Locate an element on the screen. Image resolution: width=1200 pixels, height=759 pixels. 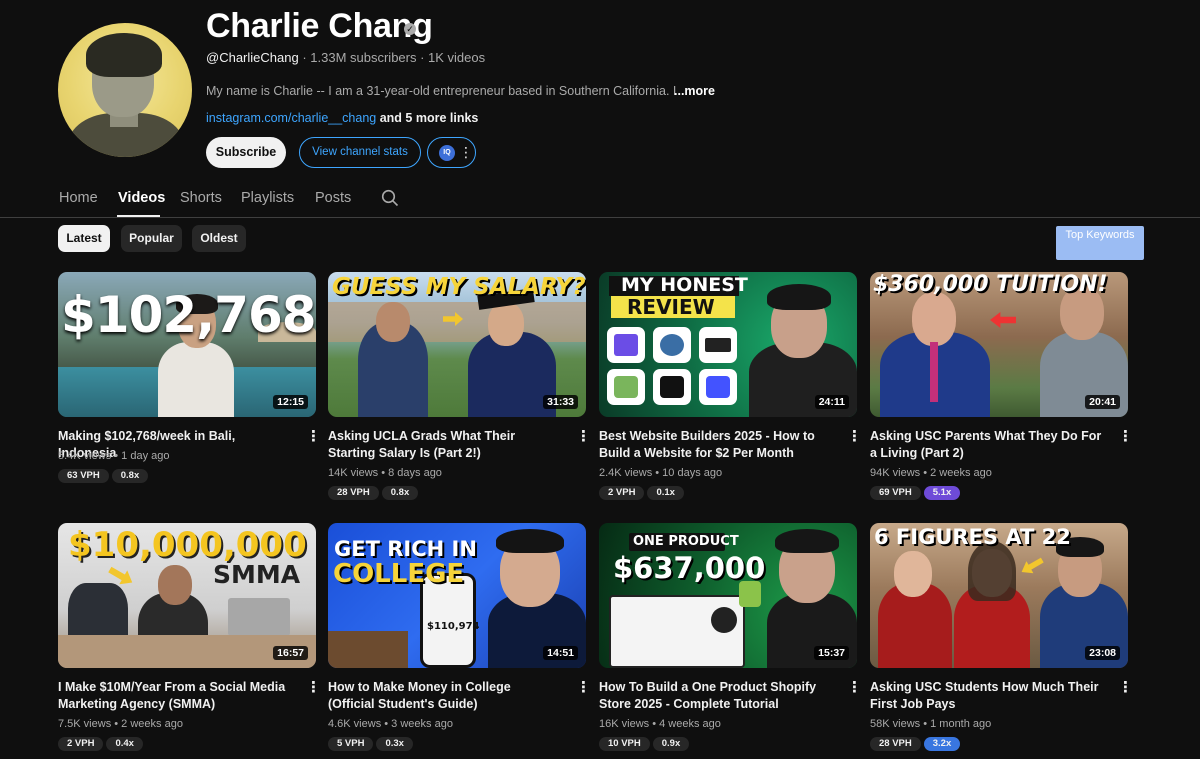
subscribe-button: Subscribe is located at coordinates (246, 152).